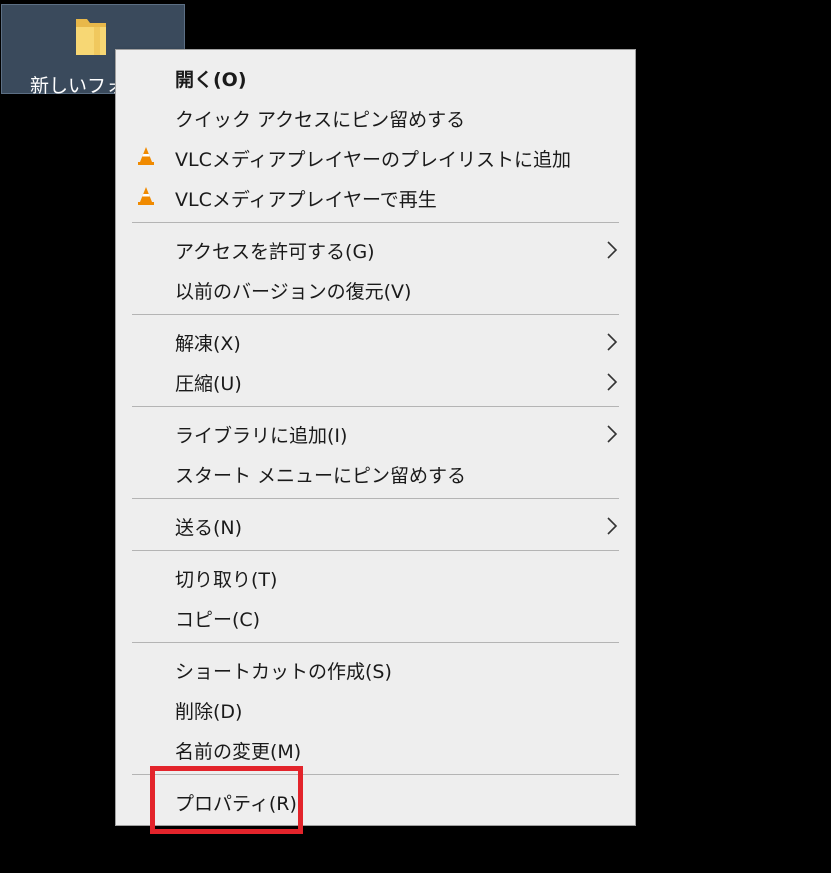 The image size is (831, 873). What do you see at coordinates (226, 800) in the screenshot?
I see `highlight-annotation-box` at bounding box center [226, 800].